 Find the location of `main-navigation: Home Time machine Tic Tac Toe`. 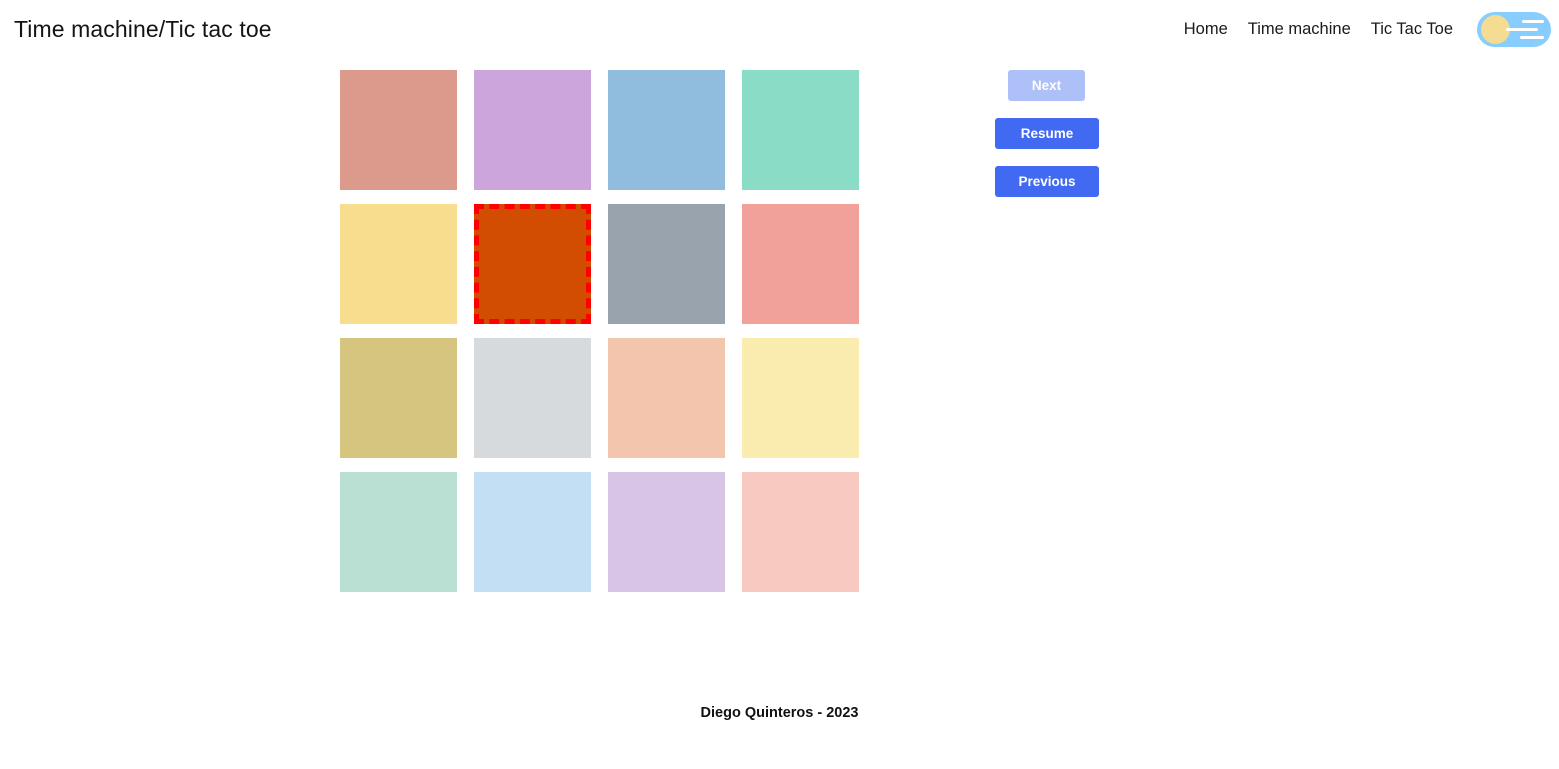

main-navigation: Home Time machine Tic Tac Toe is located at coordinates (1367, 29).